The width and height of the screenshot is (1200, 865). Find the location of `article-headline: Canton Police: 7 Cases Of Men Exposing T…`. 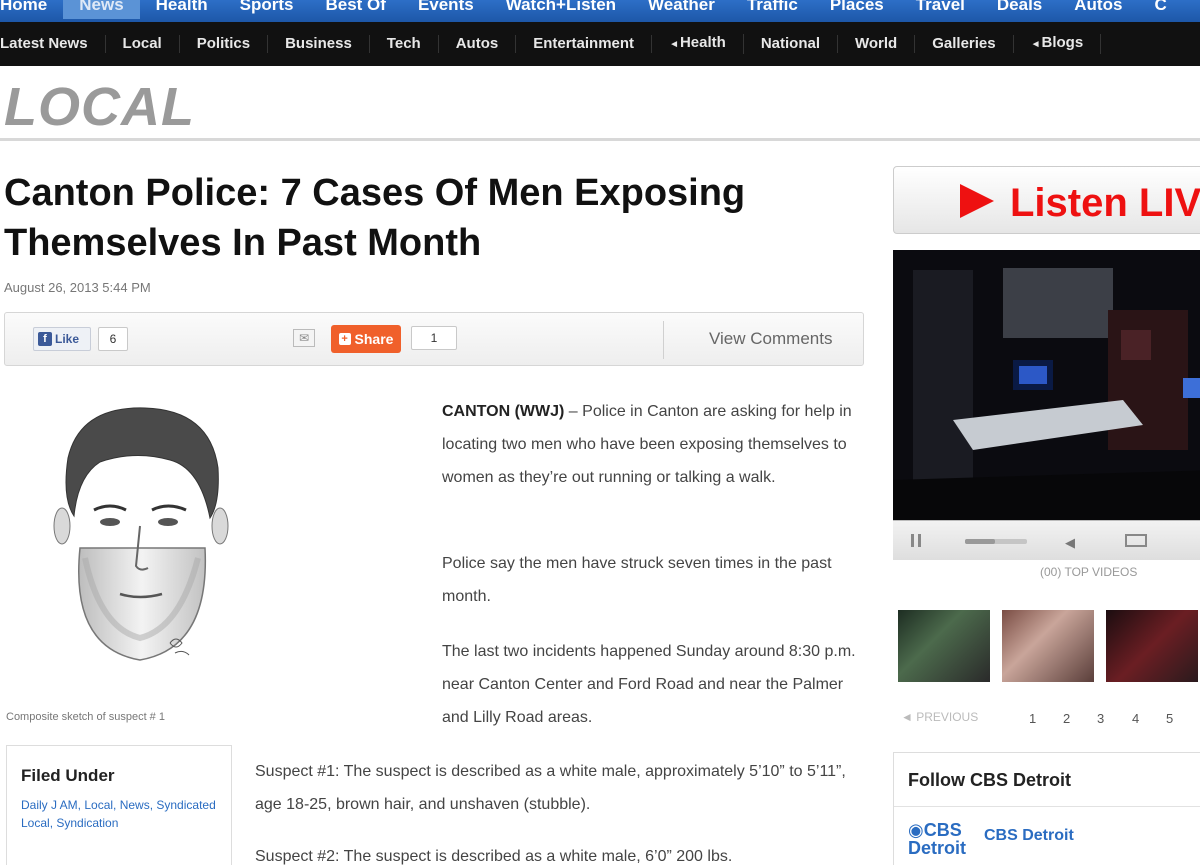

article-headline: Canton Police: 7 Cases Of Men Exposing T… is located at coordinates (375, 218).